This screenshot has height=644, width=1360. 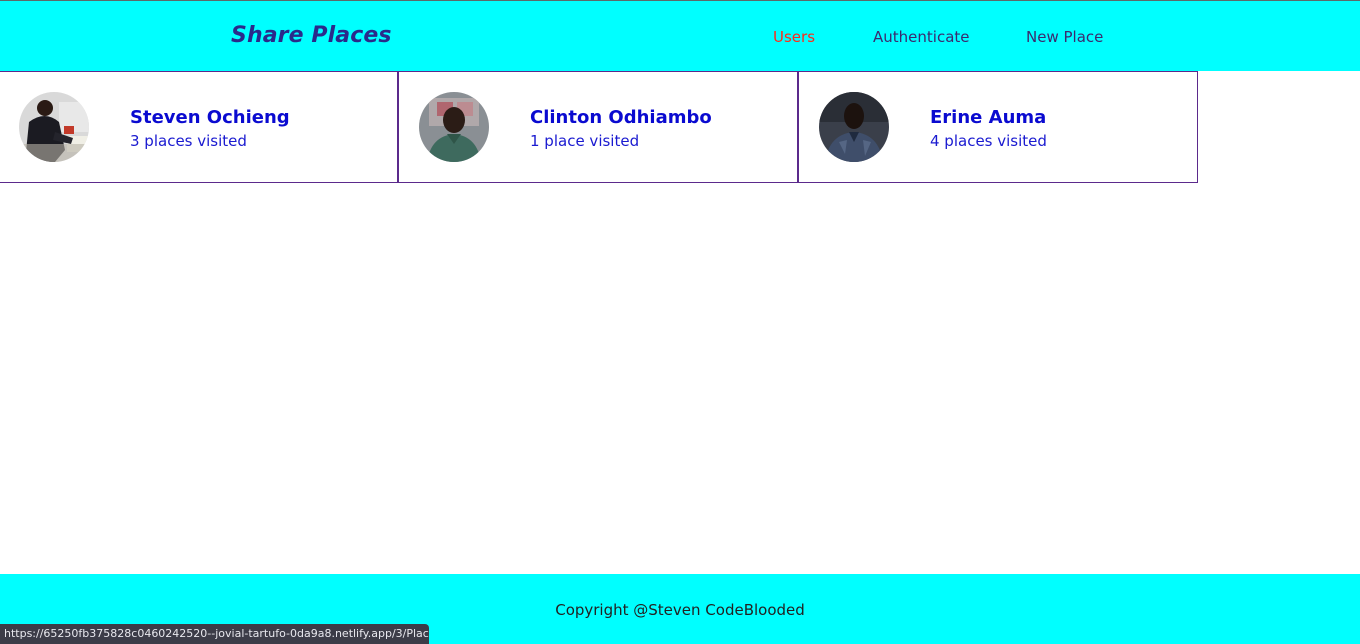 I want to click on main-nav: Users Authenticate New Place, so click(x=680, y=39).